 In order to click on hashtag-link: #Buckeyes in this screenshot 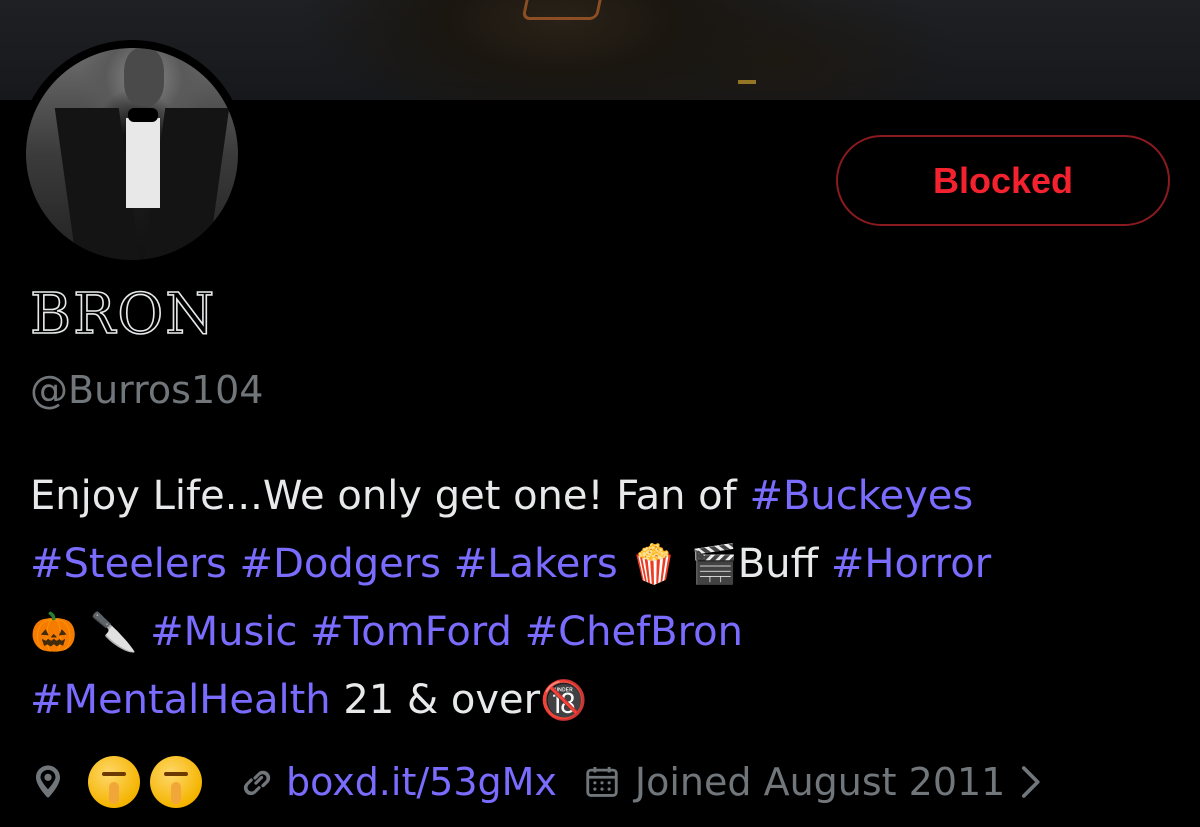, I will do `click(861, 496)`.